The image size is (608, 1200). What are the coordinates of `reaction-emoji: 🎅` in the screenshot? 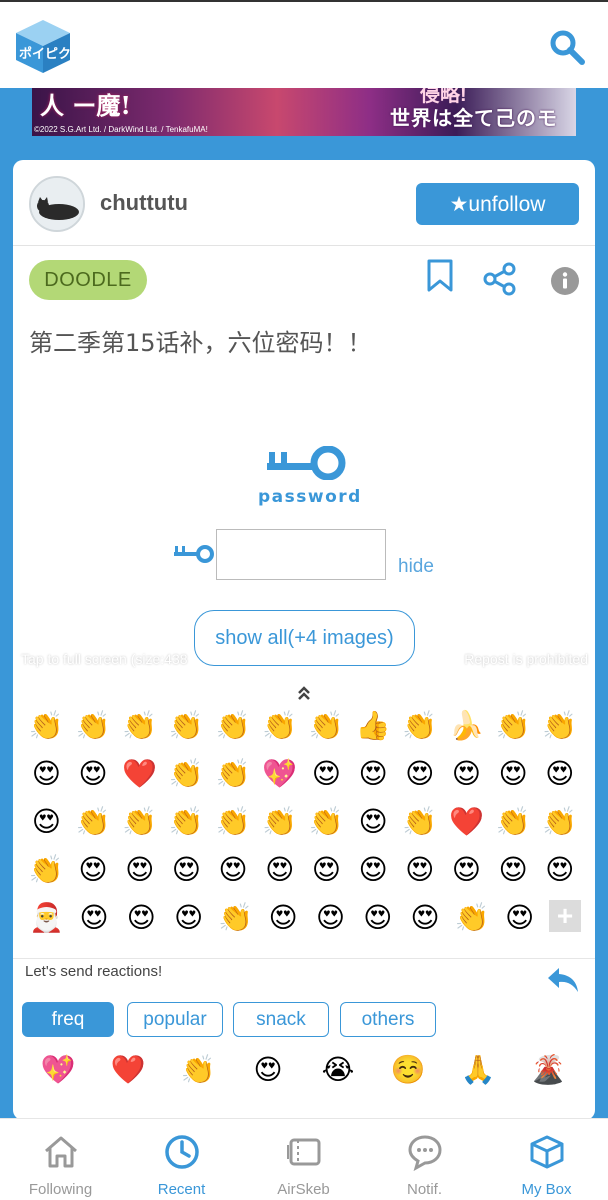 It's located at (46, 918).